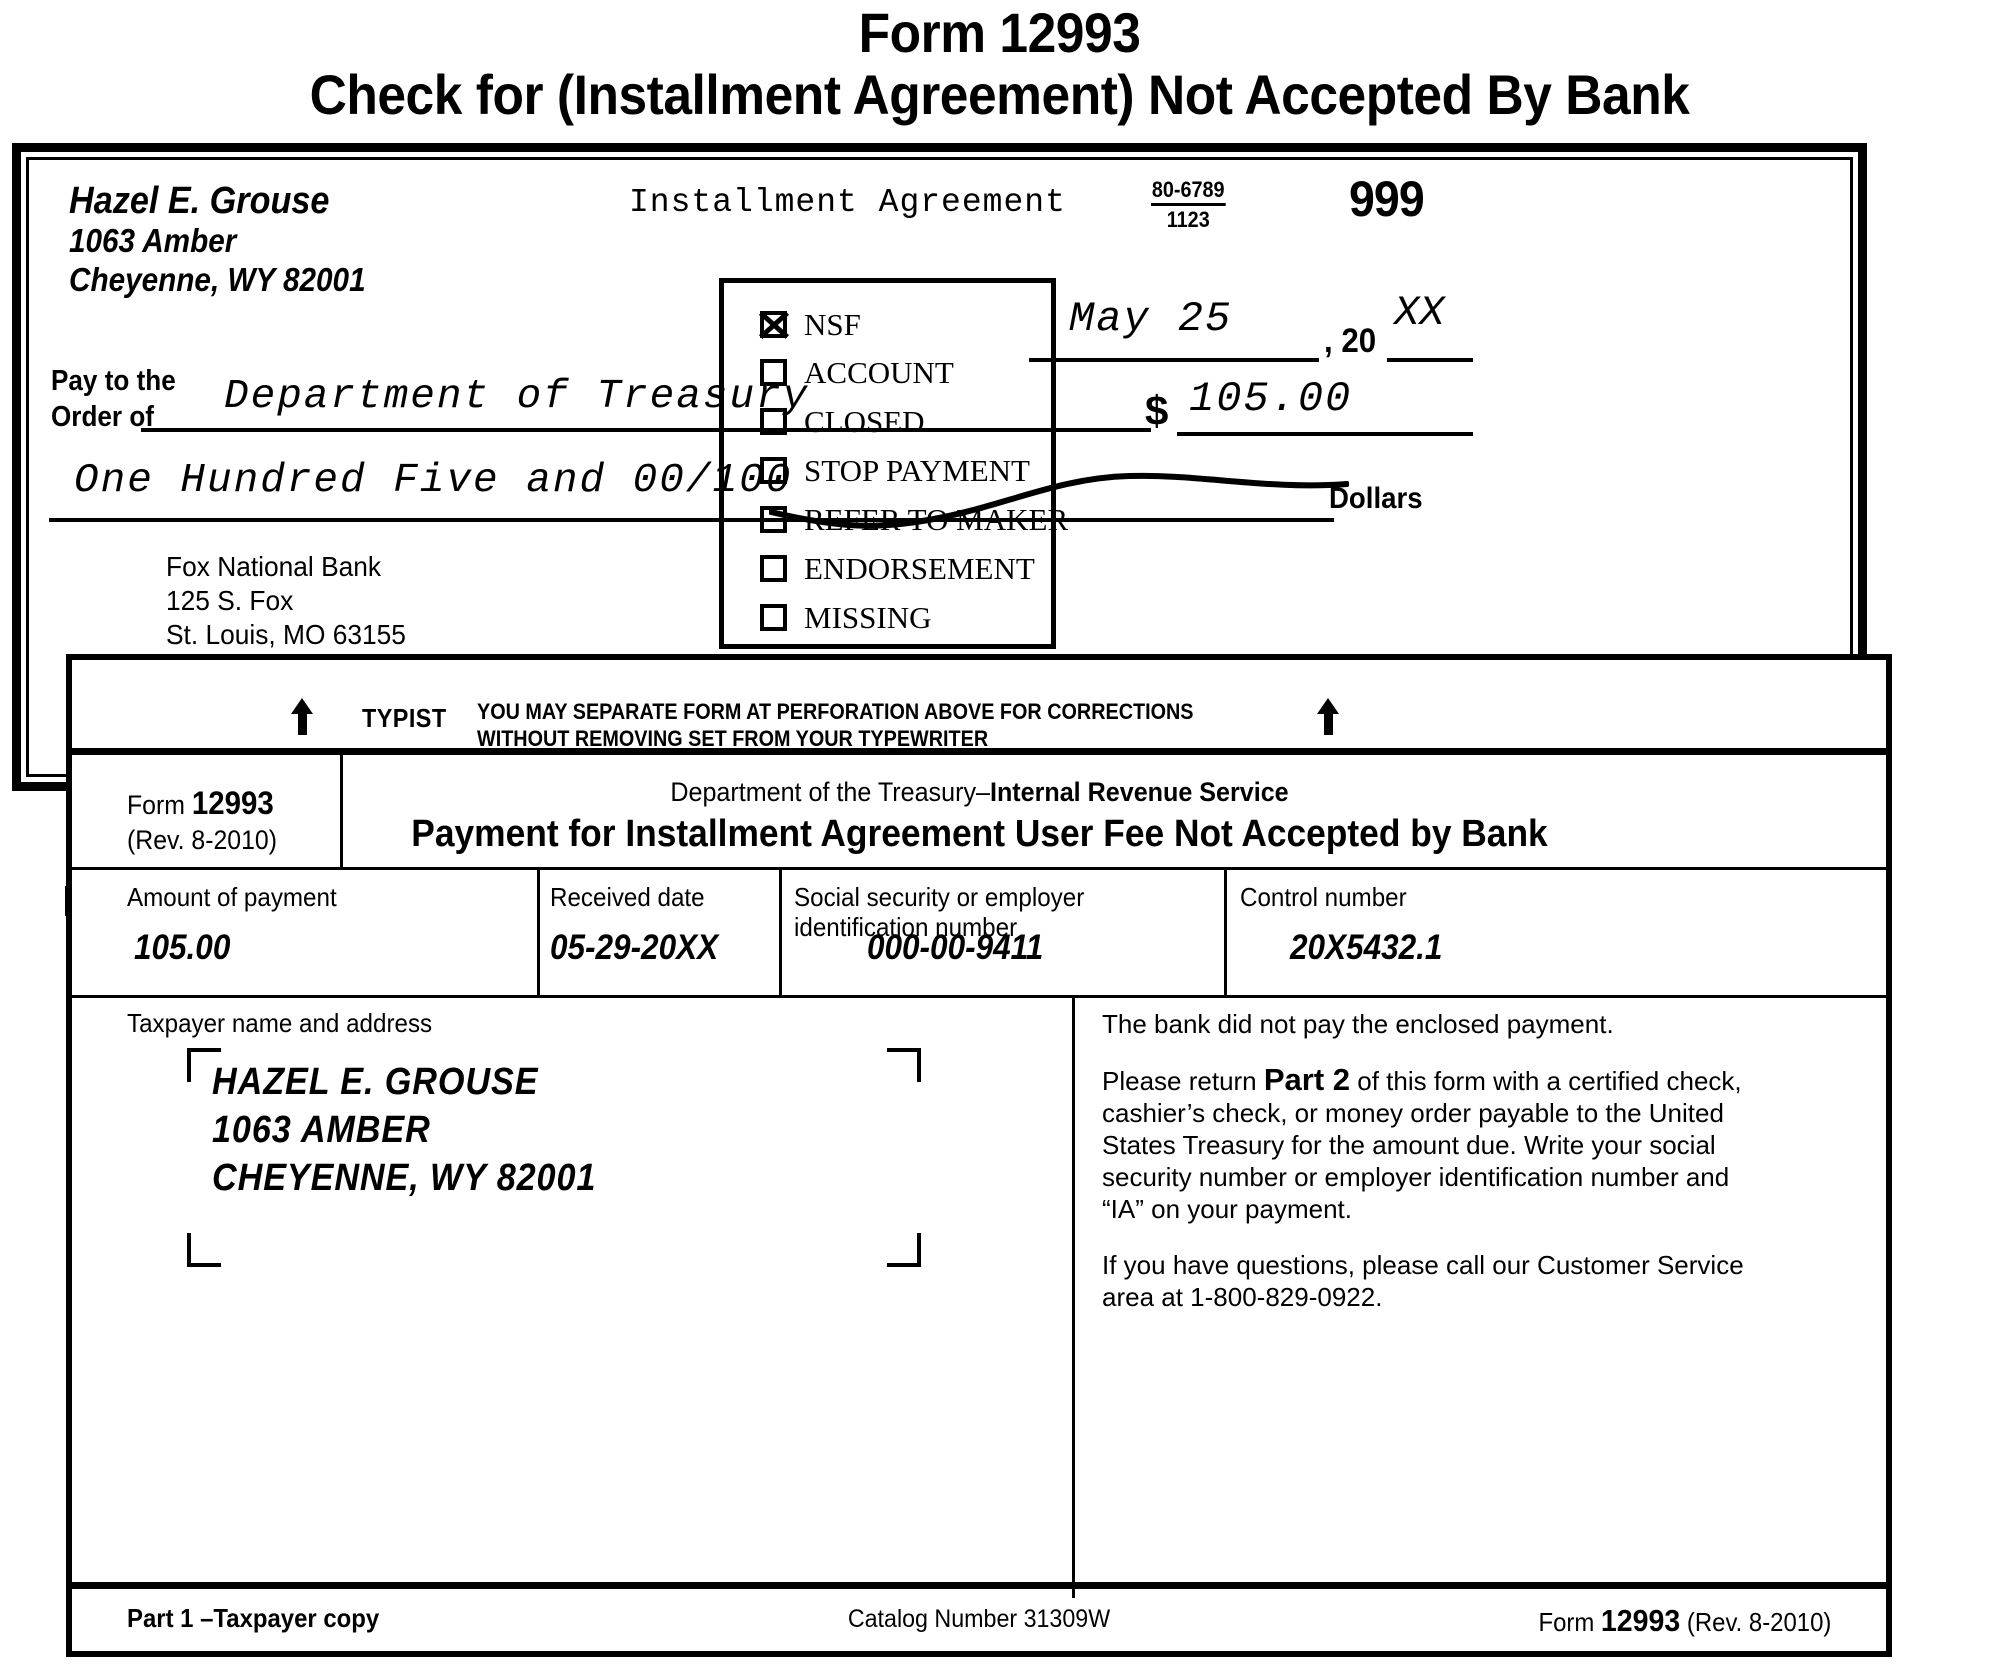 This screenshot has height=1679, width=1999. I want to click on form-top-rule, so click(979, 751).